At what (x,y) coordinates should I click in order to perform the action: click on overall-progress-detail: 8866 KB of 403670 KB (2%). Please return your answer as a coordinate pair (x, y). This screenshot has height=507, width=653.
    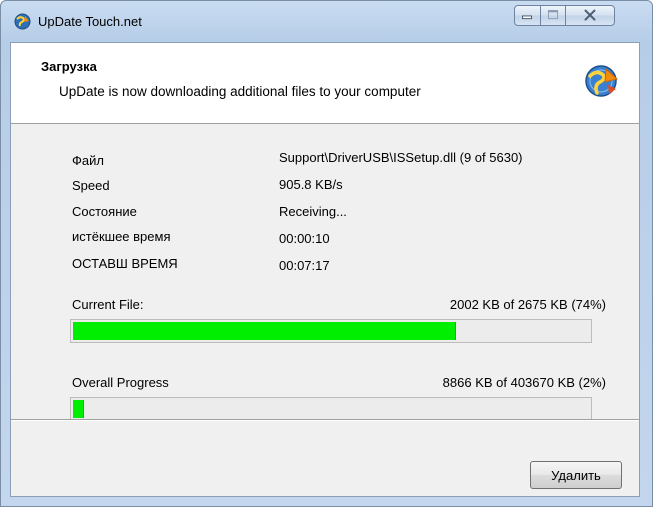
    Looking at the image, I should click on (524, 382).